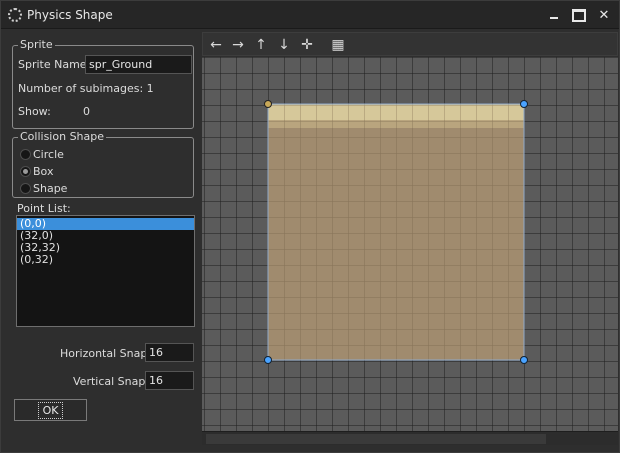 The image size is (620, 453). I want to click on radio-circle-label: Circle, so click(48, 154).